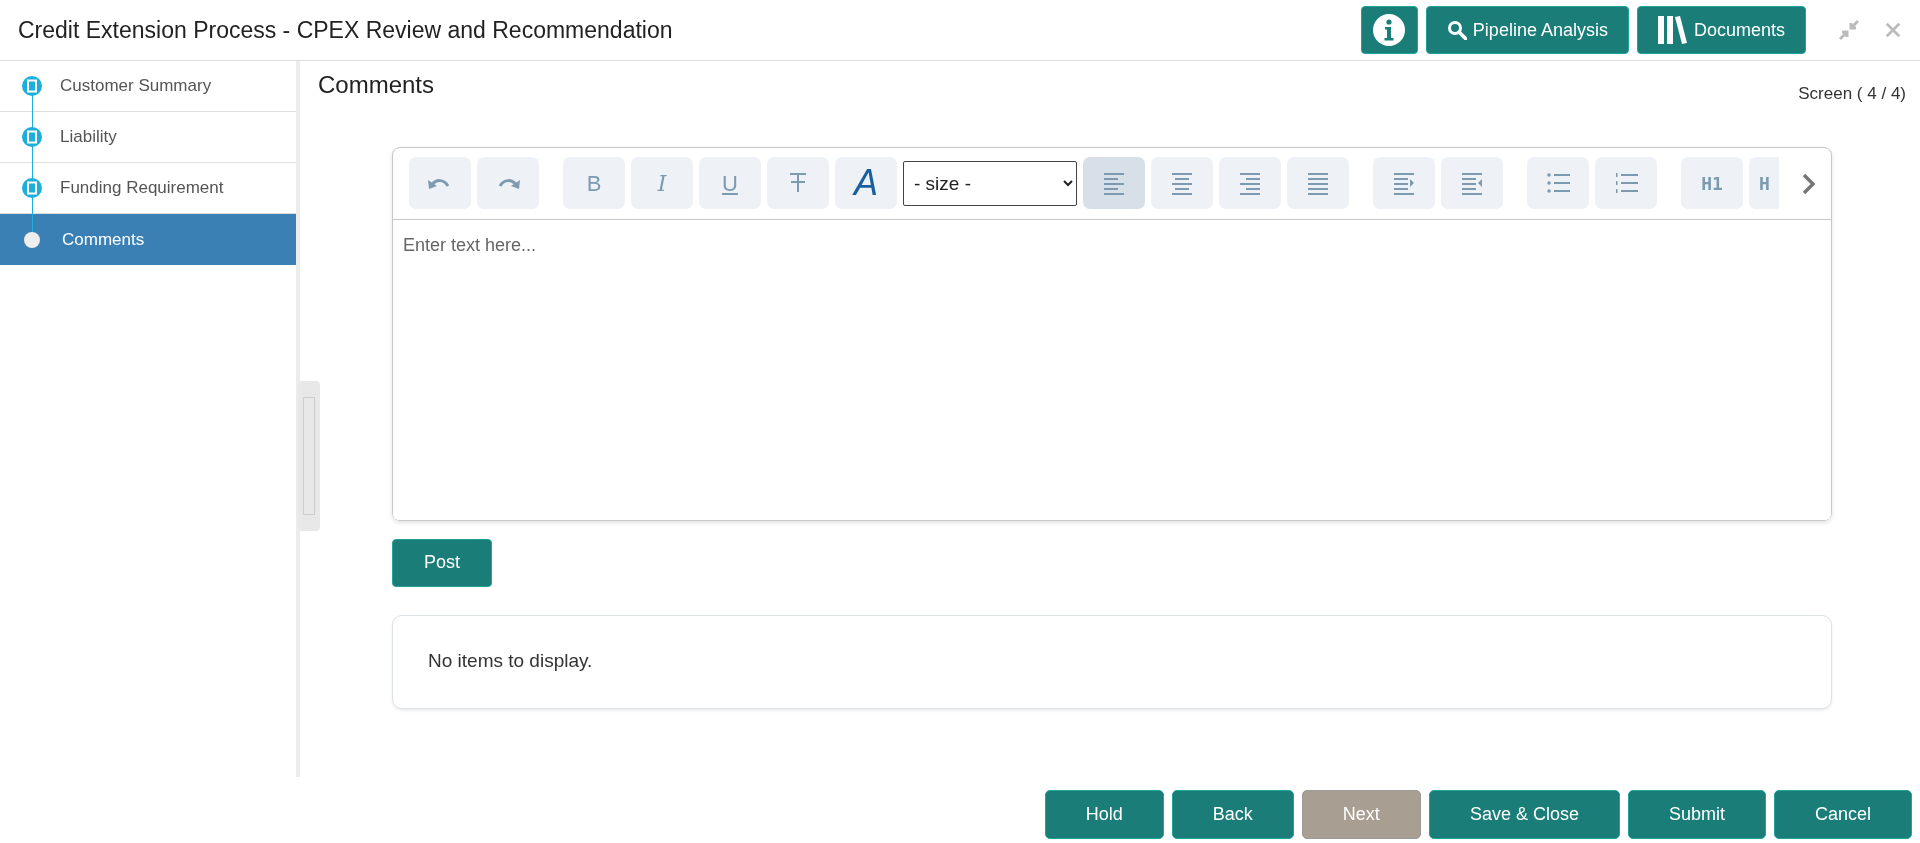 This screenshot has height=843, width=1920. What do you see at coordinates (866, 183) in the screenshot?
I see `font-color-button: A` at bounding box center [866, 183].